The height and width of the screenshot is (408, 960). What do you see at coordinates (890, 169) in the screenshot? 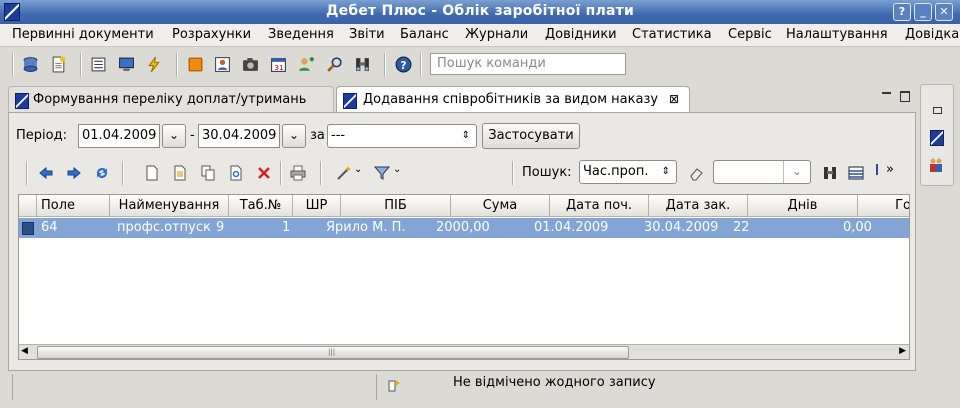
I see `overflow-chevron: »` at bounding box center [890, 169].